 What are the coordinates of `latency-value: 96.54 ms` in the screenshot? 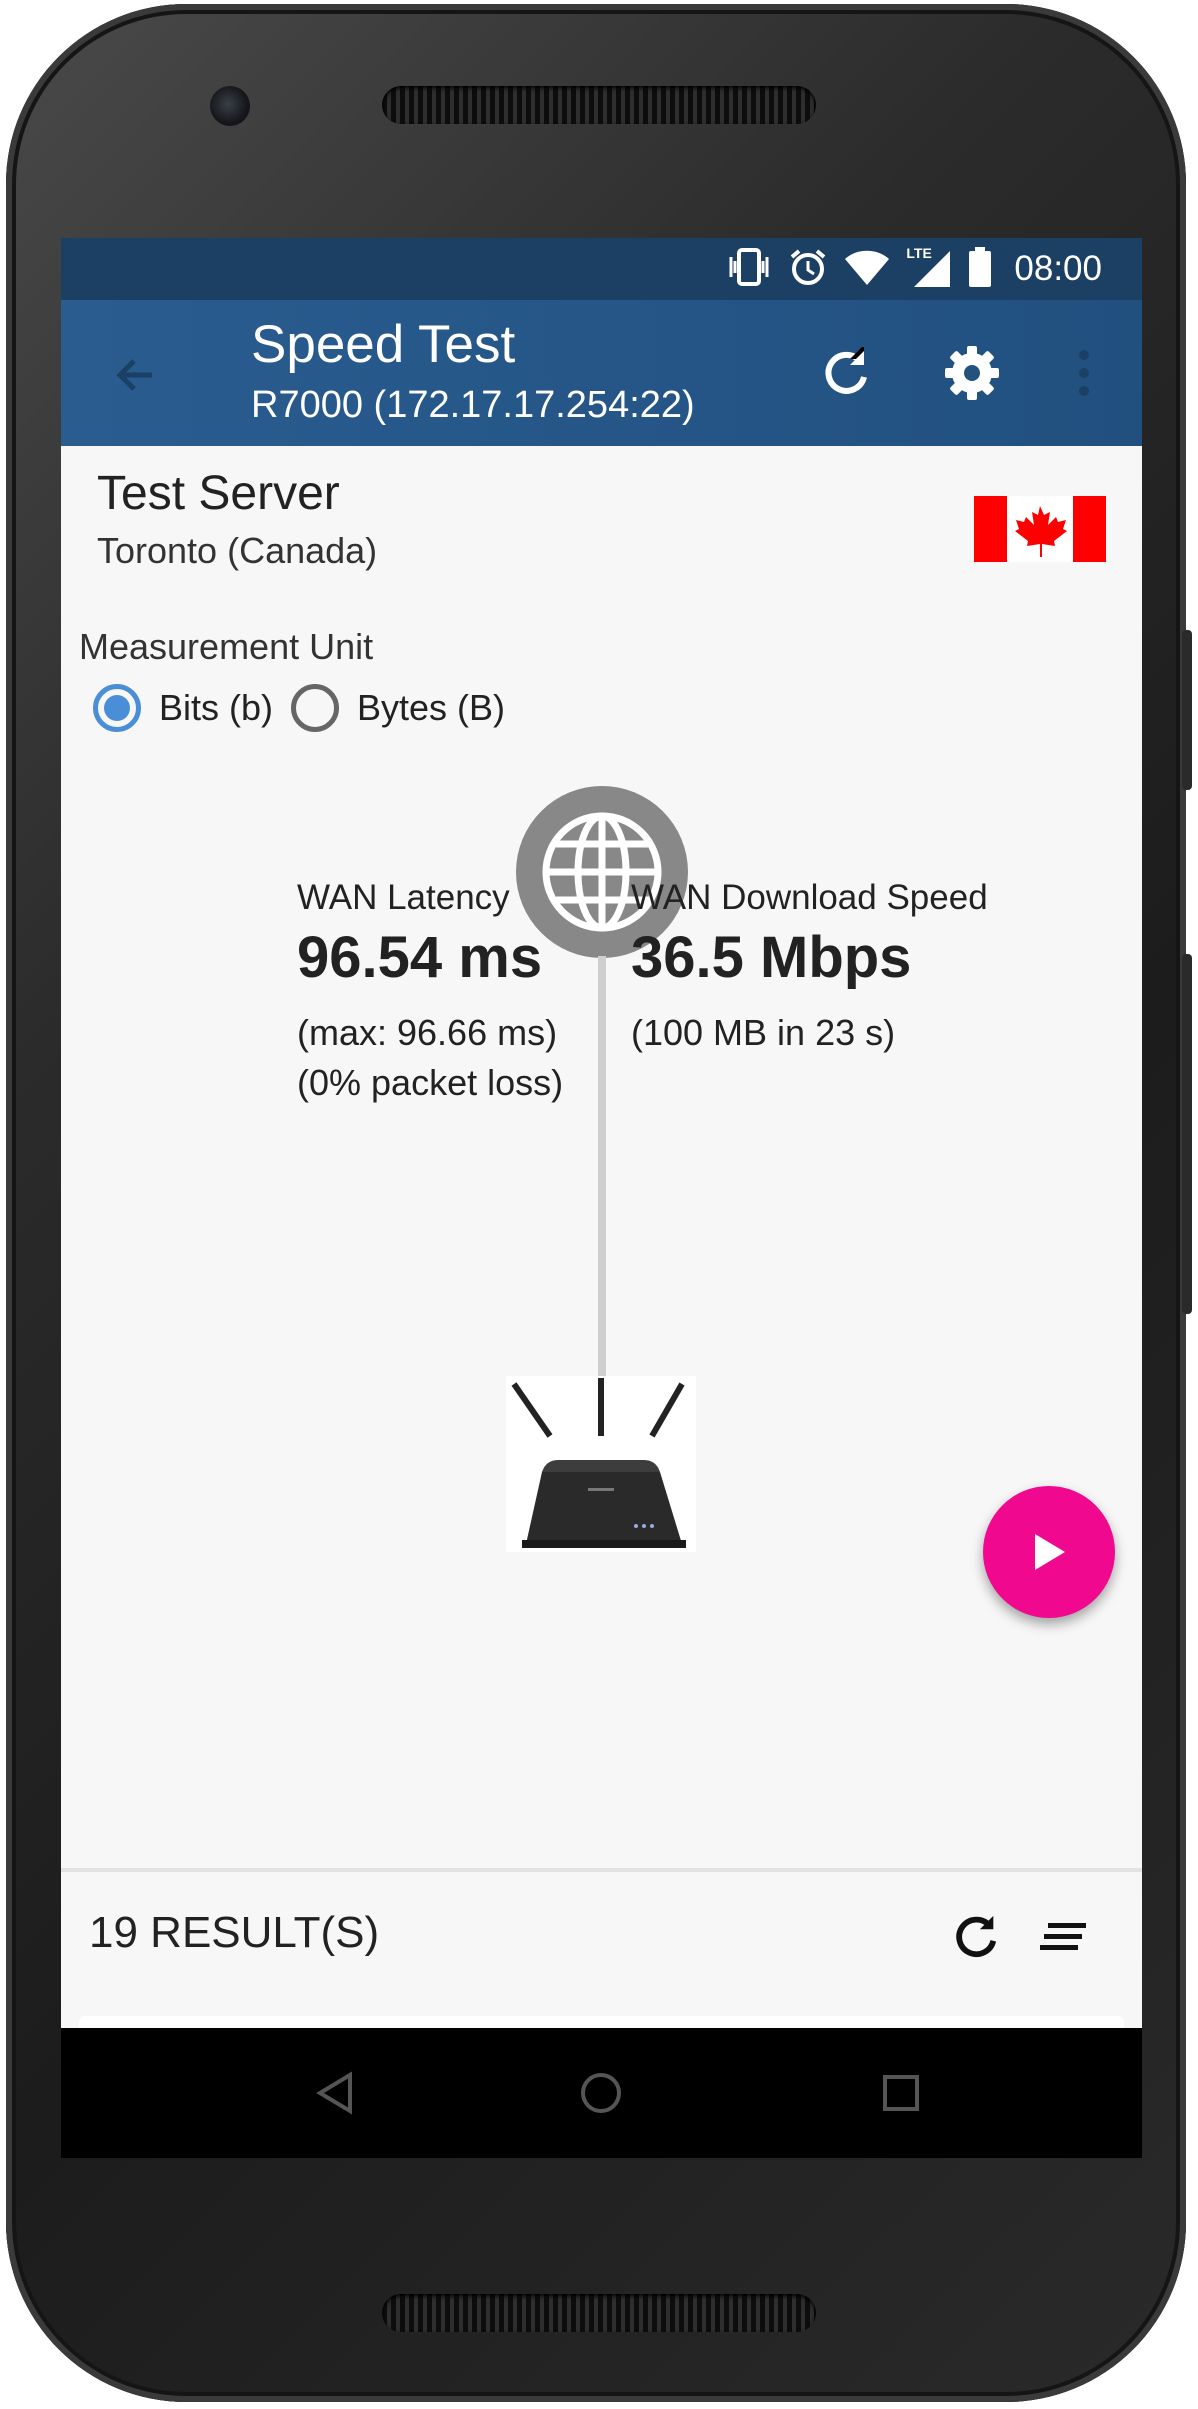 It's located at (420, 957).